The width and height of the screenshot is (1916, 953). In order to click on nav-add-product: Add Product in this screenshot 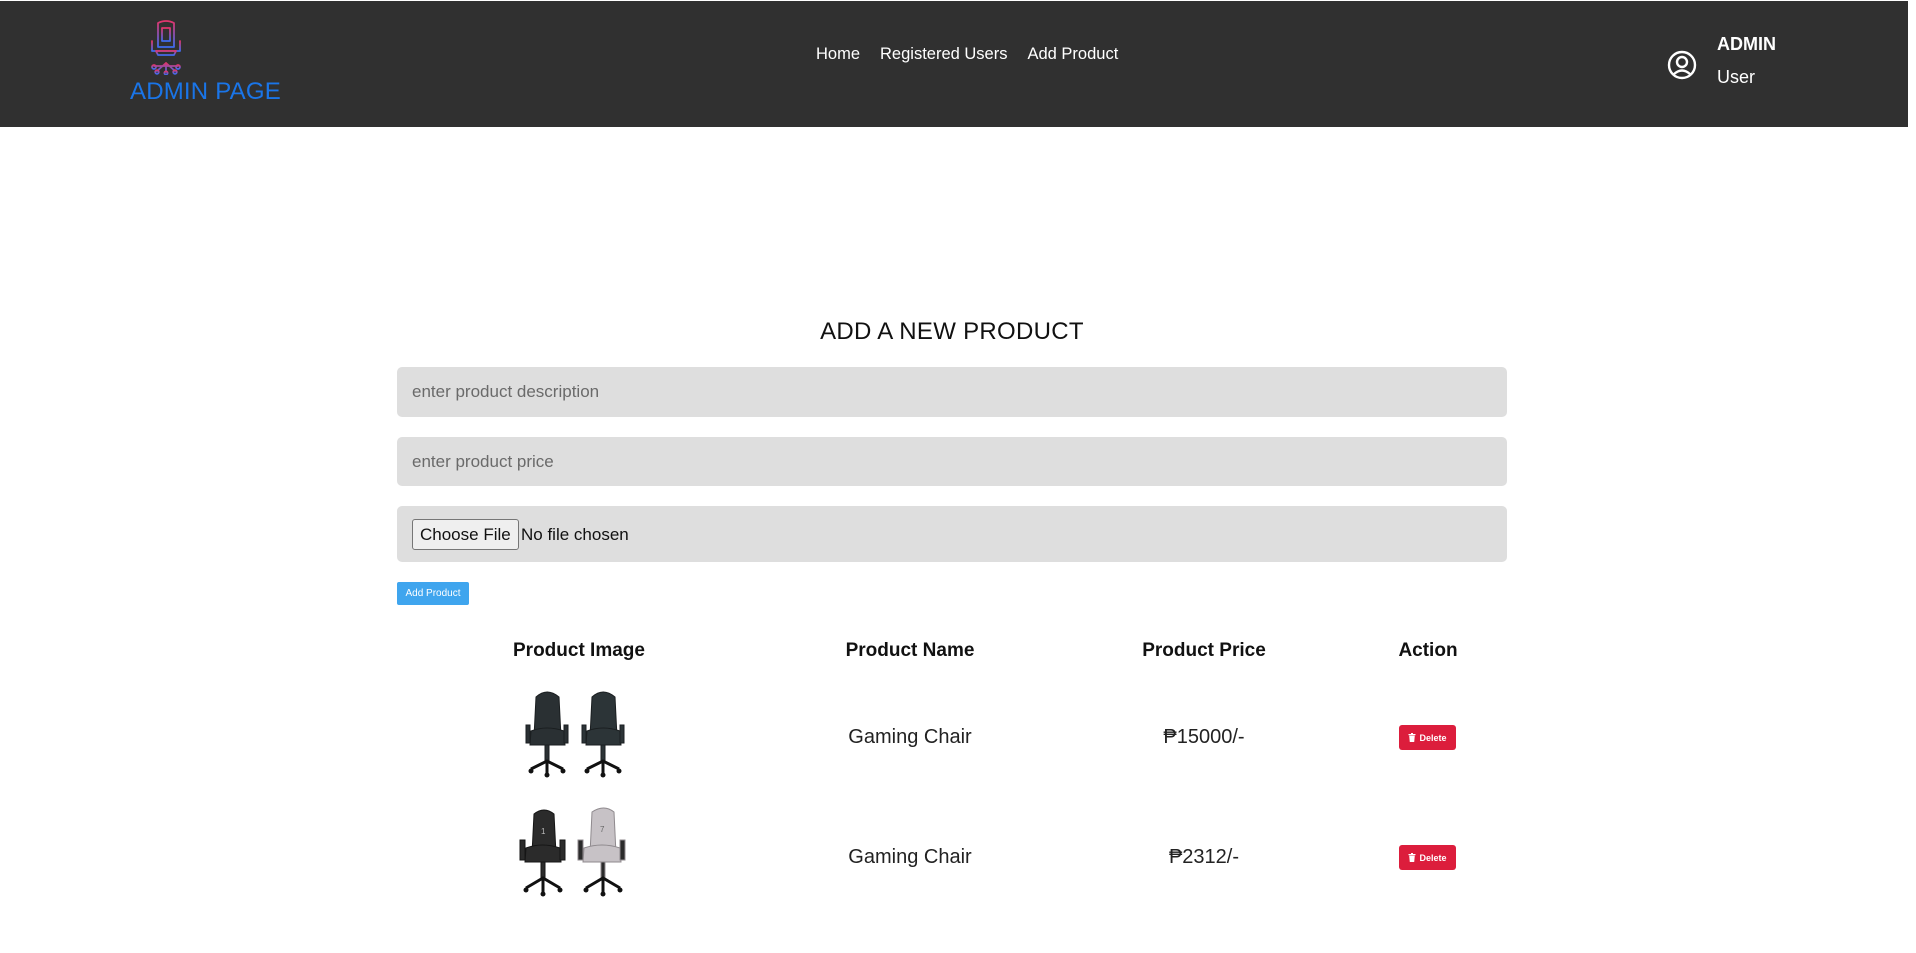, I will do `click(1072, 54)`.